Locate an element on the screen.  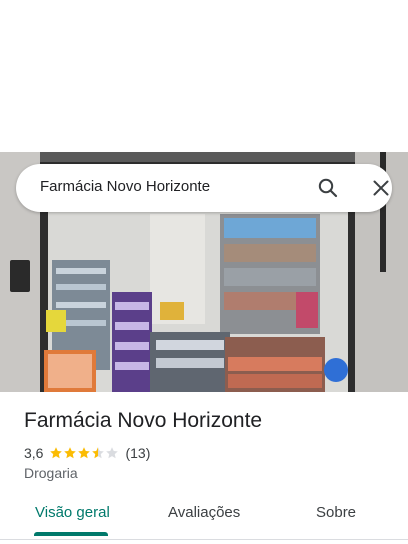
search-icon is located at coordinates (328, 188).